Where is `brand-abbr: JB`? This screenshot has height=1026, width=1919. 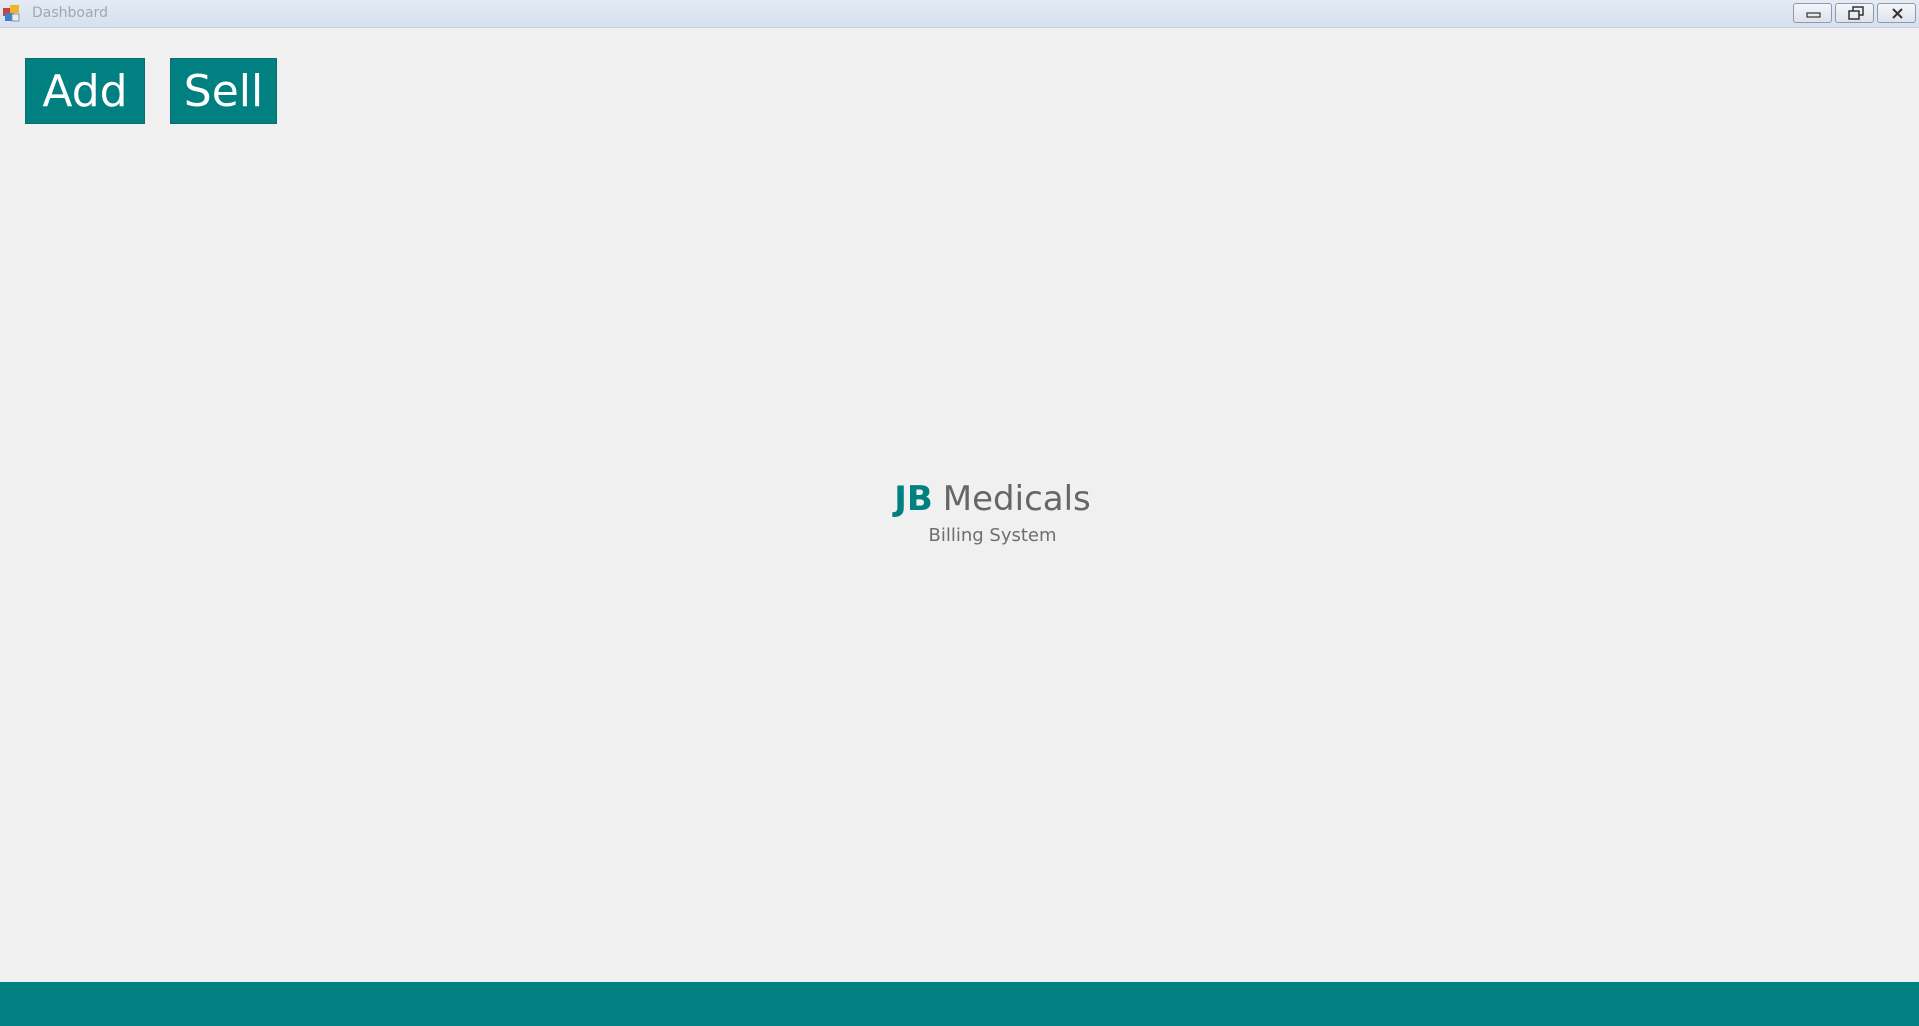
brand-abbr: JB is located at coordinates (913, 499).